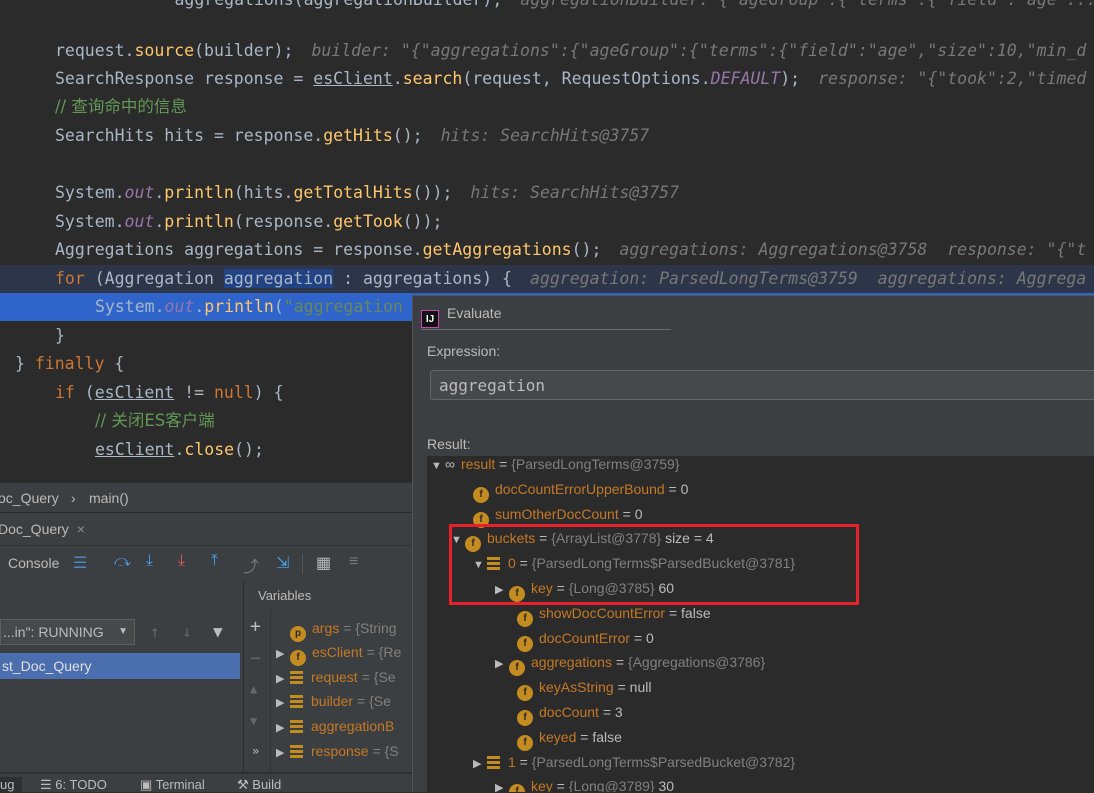  What do you see at coordinates (337, 751) in the screenshot?
I see `variable-row: ▶ response = {S` at bounding box center [337, 751].